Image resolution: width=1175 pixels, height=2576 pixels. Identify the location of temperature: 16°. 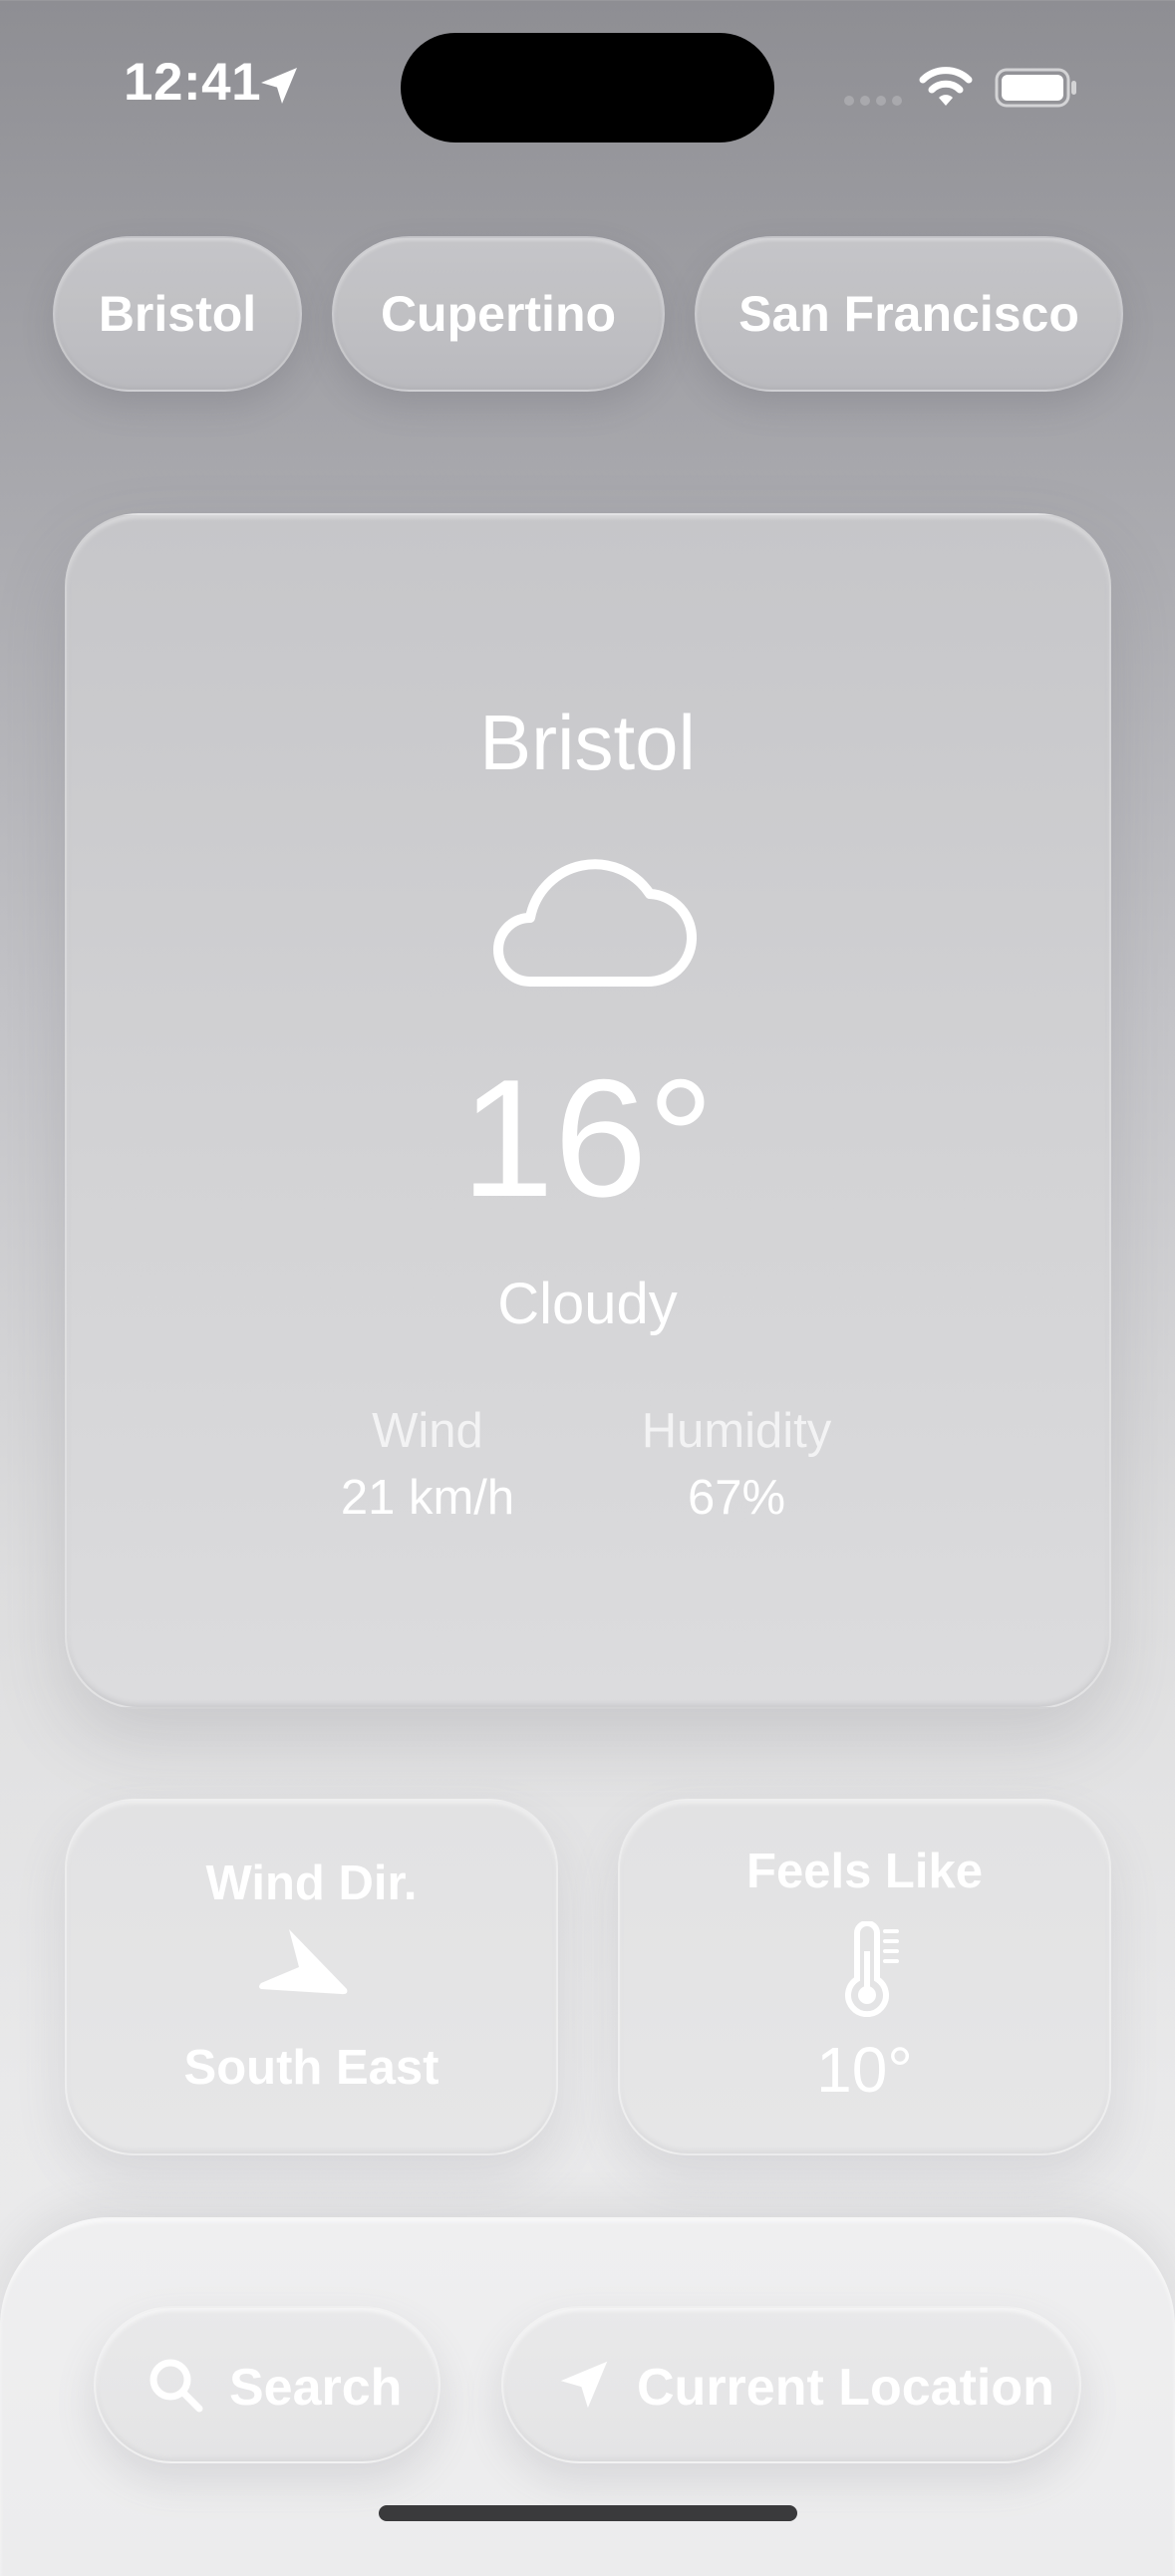
(587, 1138).